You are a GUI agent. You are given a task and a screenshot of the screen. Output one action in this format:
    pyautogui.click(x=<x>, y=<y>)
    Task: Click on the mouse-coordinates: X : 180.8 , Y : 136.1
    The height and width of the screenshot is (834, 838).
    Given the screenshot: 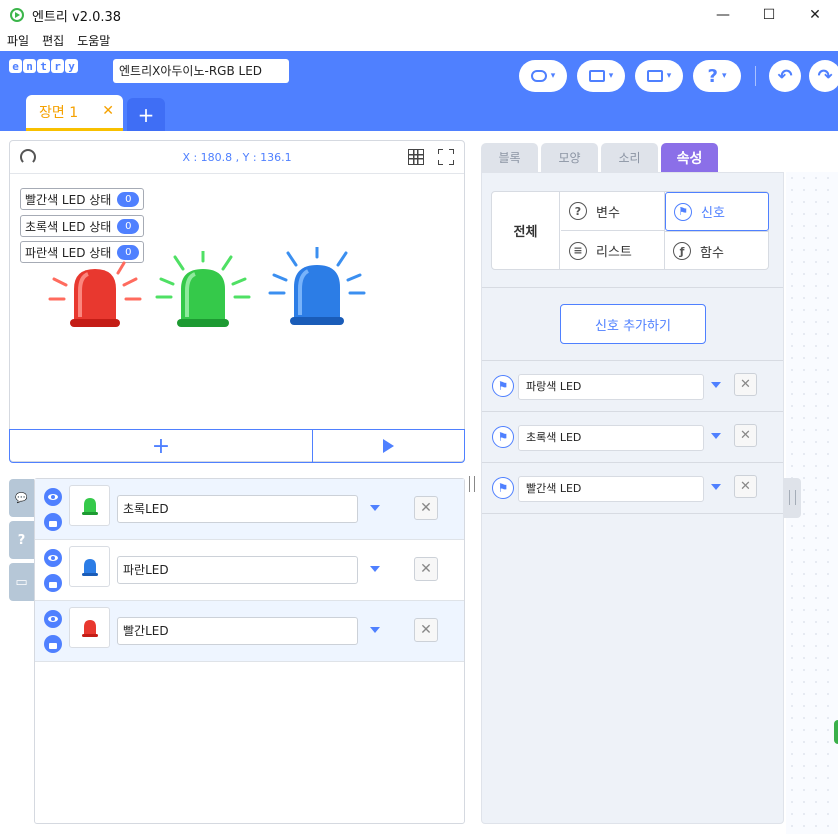 What is the action you would take?
    pyautogui.click(x=237, y=157)
    